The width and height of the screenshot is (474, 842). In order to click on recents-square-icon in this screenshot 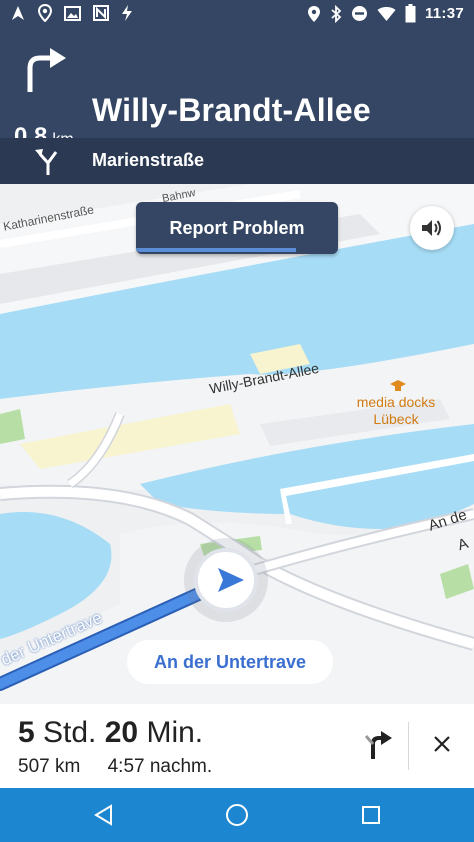, I will do `click(371, 815)`.